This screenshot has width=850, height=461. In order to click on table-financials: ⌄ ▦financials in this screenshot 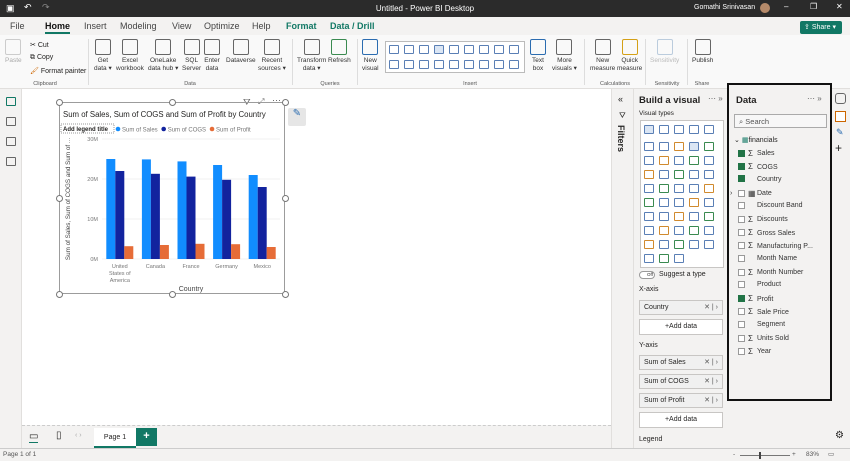, I will do `click(756, 140)`.